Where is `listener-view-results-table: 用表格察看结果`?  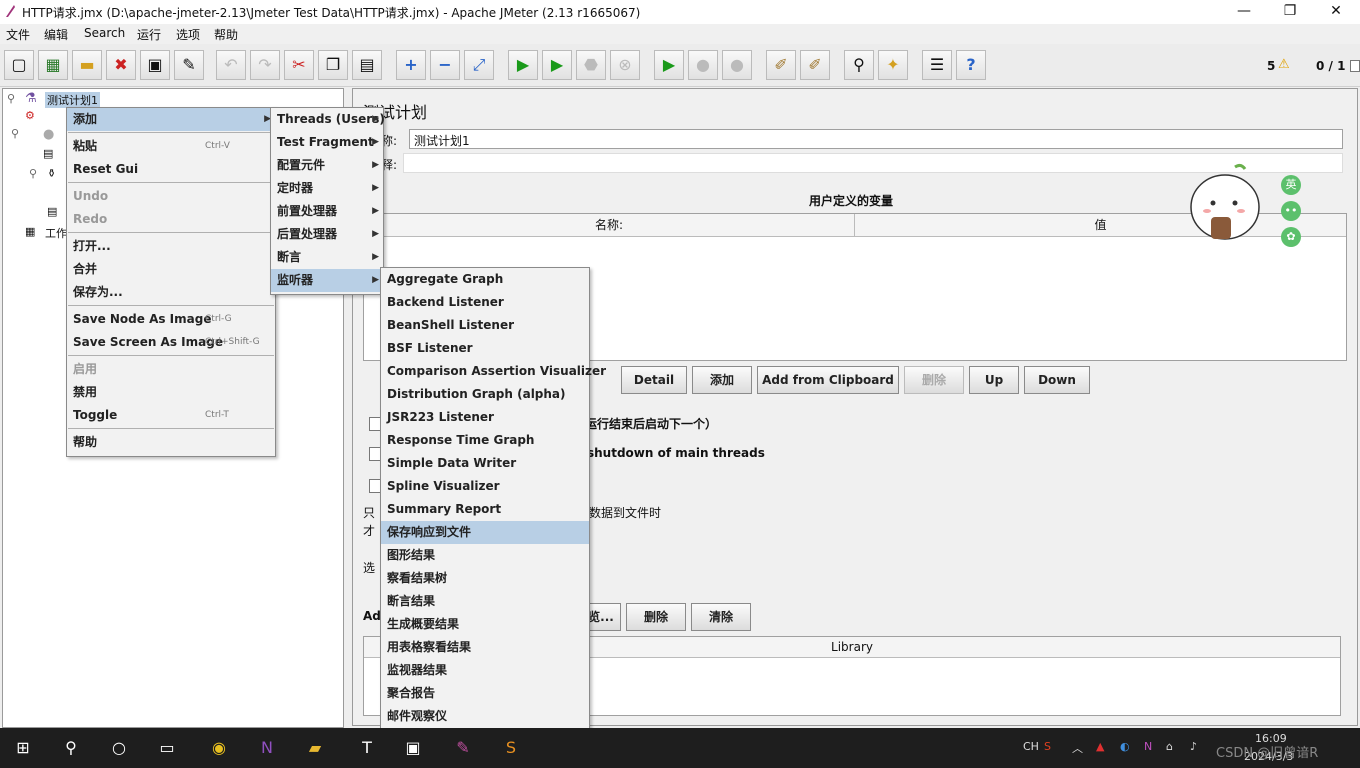
listener-view-results-table: 用表格察看结果 is located at coordinates (485, 647).